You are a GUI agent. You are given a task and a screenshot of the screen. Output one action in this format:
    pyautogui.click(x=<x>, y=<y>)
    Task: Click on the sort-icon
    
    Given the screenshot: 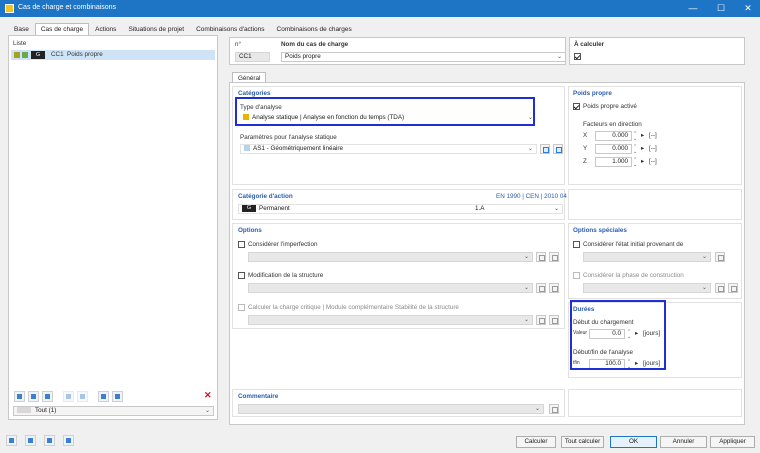 What is the action you would take?
    pyautogui.click(x=68, y=396)
    